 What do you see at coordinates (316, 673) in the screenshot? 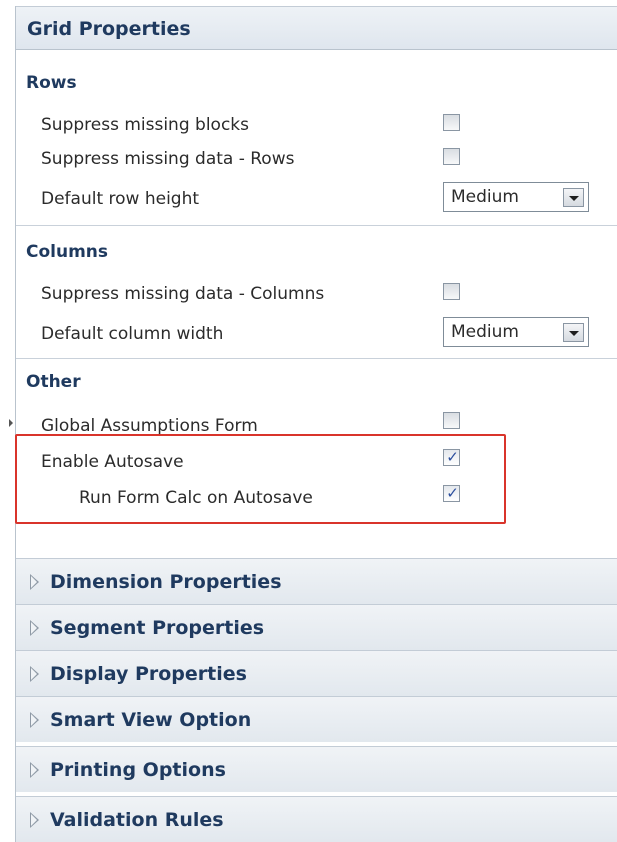
I see `display-properties-section: Display Properties` at bounding box center [316, 673].